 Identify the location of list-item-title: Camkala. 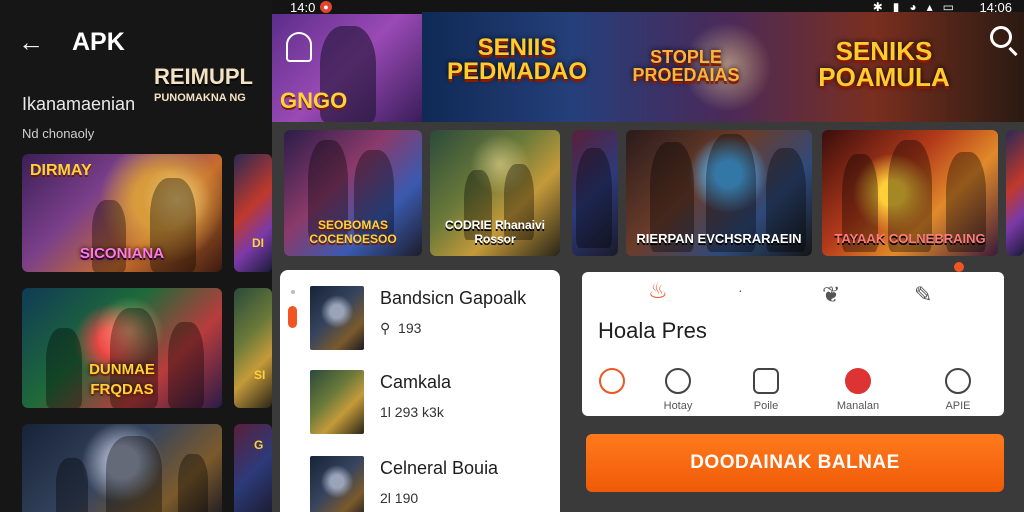
(416, 382).